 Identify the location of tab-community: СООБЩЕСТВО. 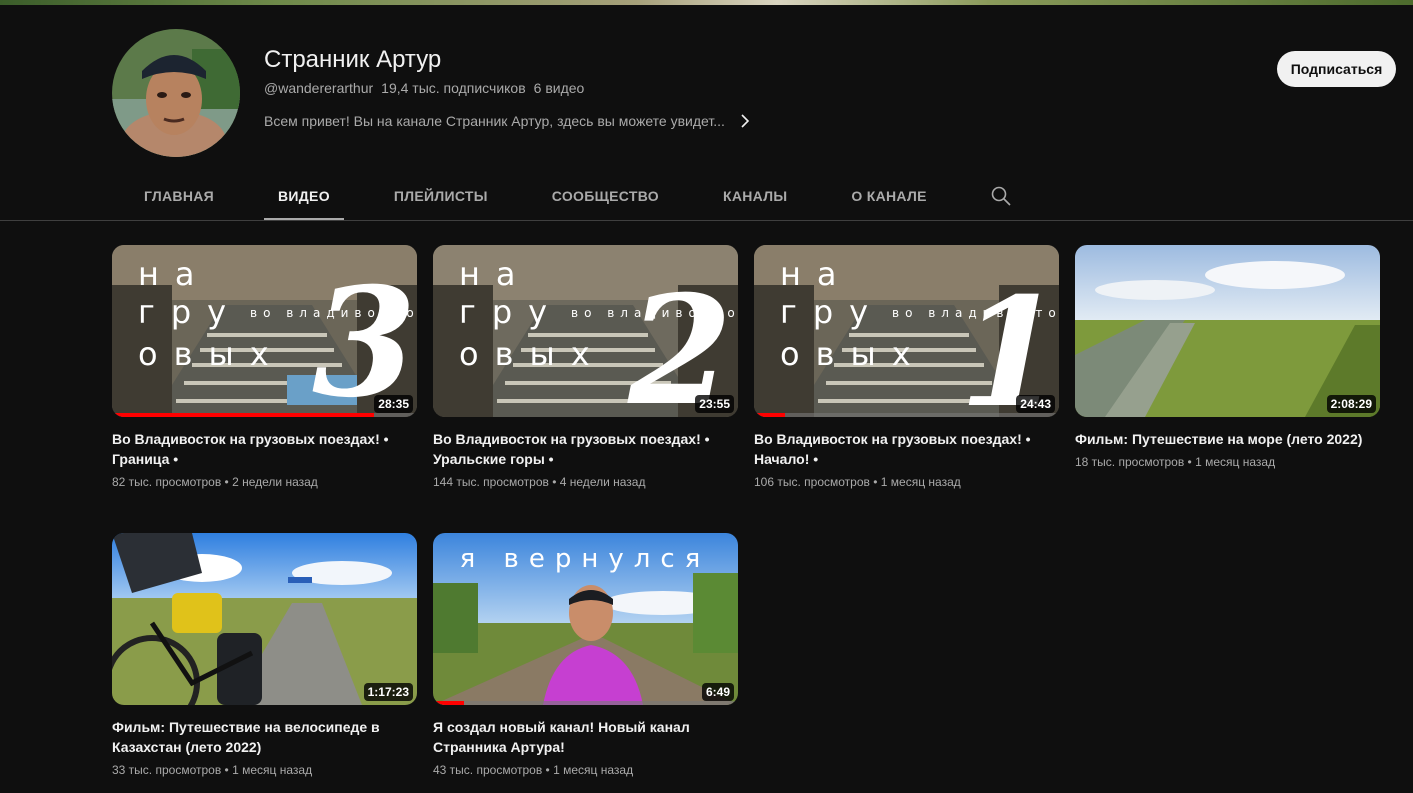
(605, 196).